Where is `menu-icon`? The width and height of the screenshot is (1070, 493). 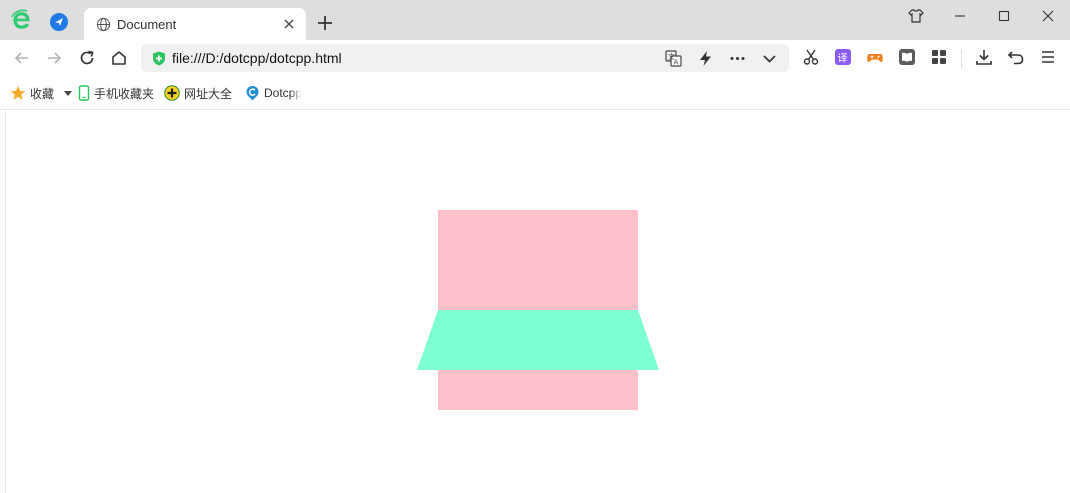 menu-icon is located at coordinates (1048, 57).